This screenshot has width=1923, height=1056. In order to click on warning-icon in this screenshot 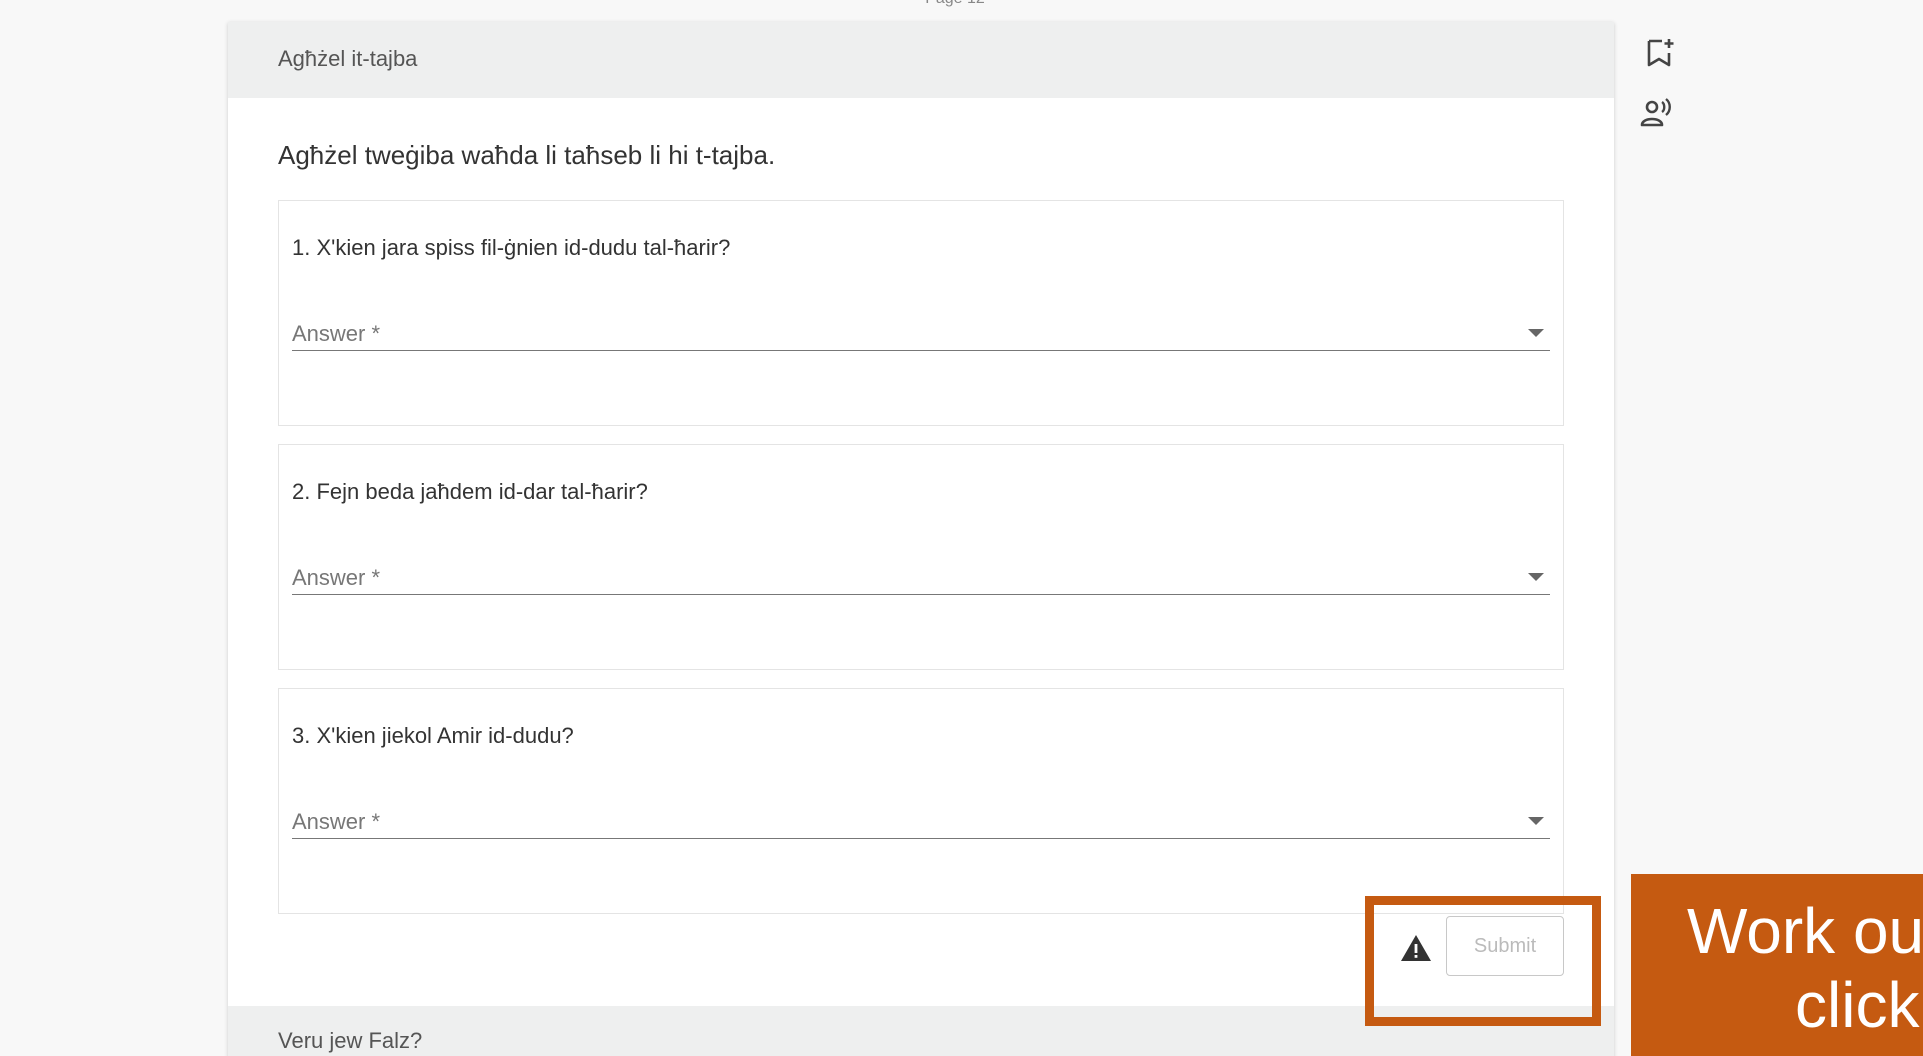, I will do `click(1416, 948)`.